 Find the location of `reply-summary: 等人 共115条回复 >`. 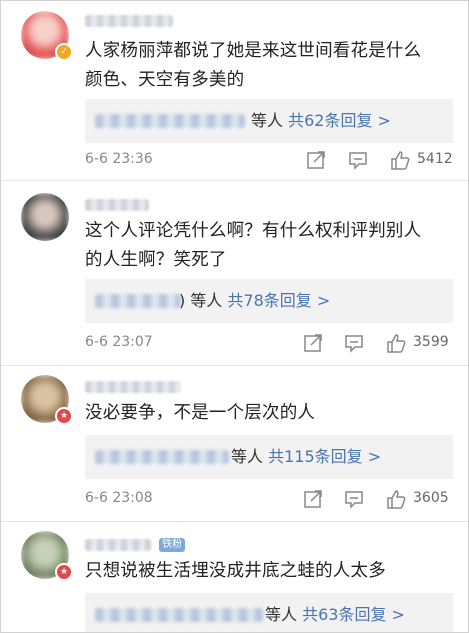

reply-summary: 等人 共115条回复 > is located at coordinates (269, 457).